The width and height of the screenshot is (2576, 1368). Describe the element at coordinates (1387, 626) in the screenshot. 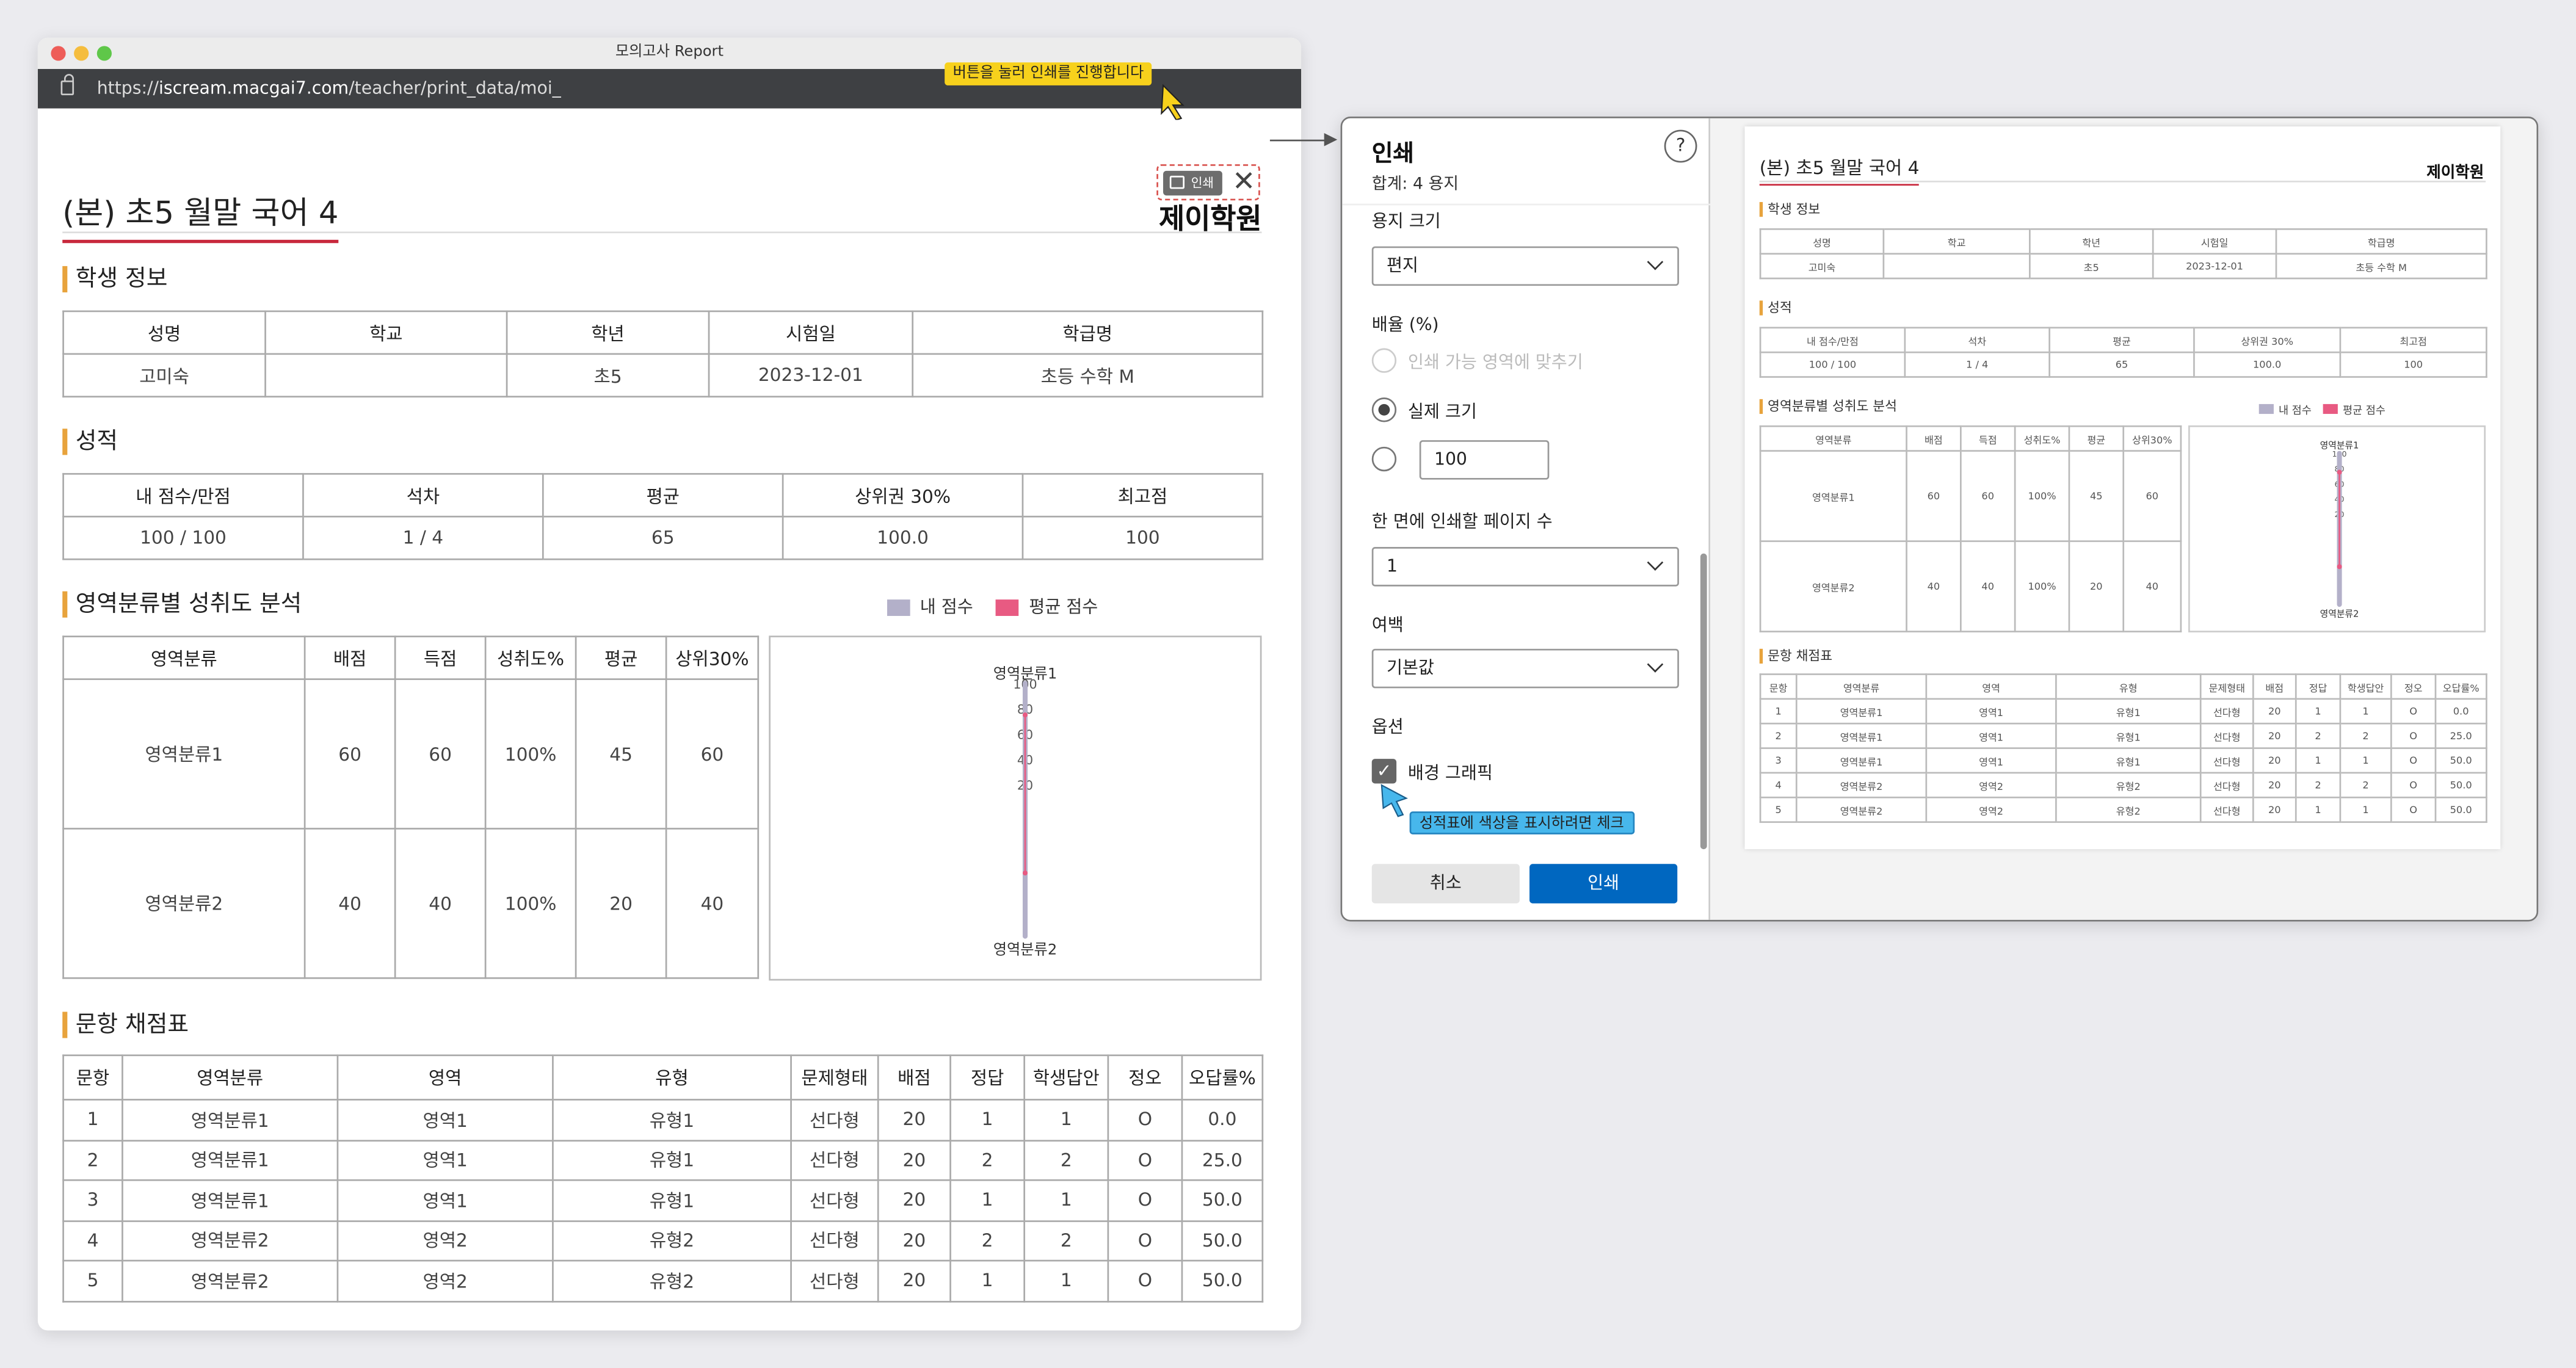

I see `margin-label: 여백` at that location.